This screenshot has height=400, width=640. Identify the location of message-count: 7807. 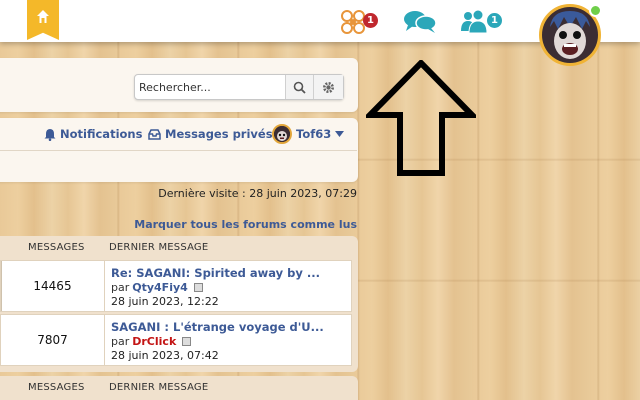
(52, 340).